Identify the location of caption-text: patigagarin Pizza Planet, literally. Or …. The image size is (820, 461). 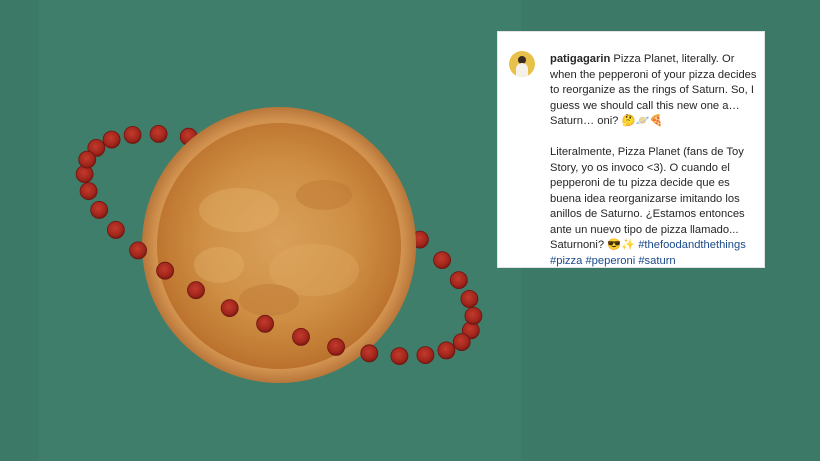
(655, 160).